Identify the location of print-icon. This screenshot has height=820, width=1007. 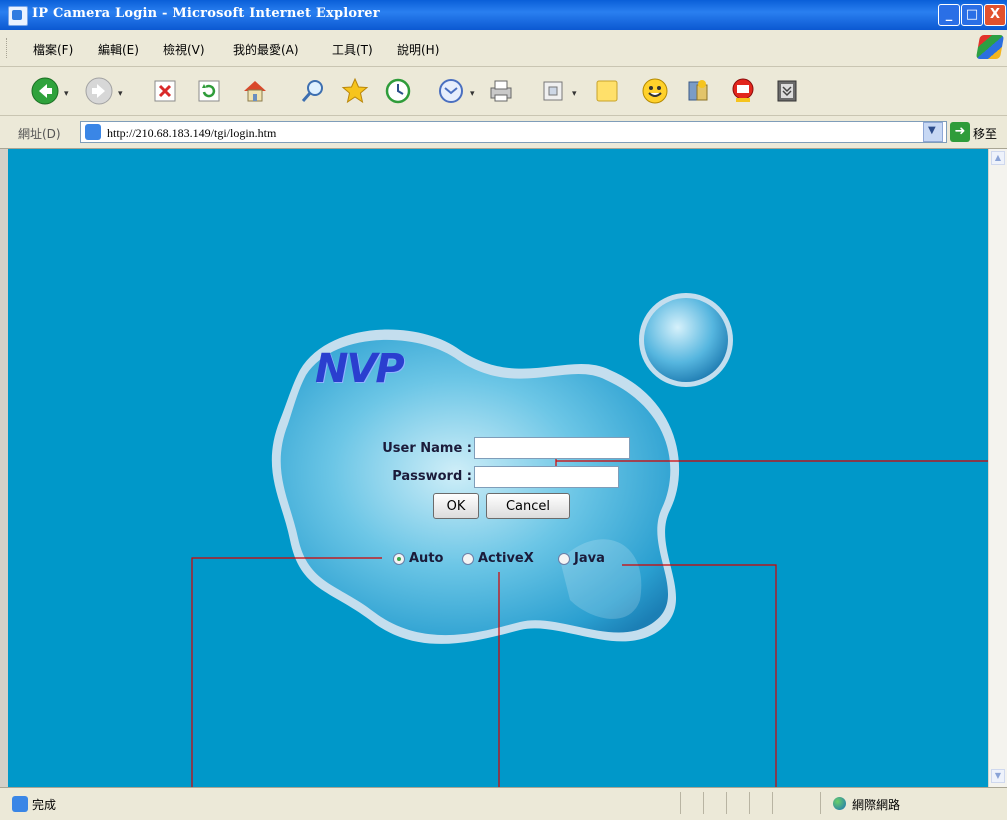
(501, 91).